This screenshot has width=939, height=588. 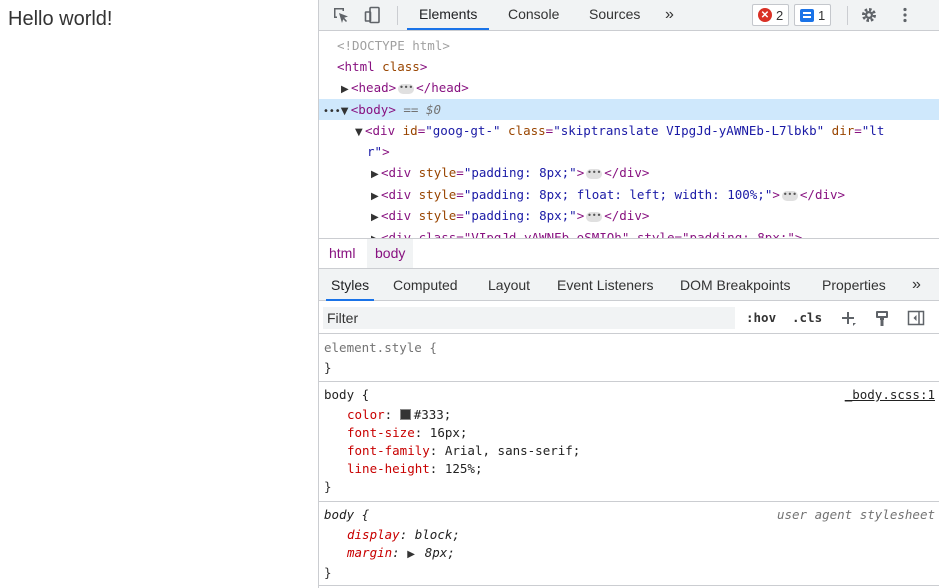 I want to click on tab-elements: Elements, so click(x=448, y=15).